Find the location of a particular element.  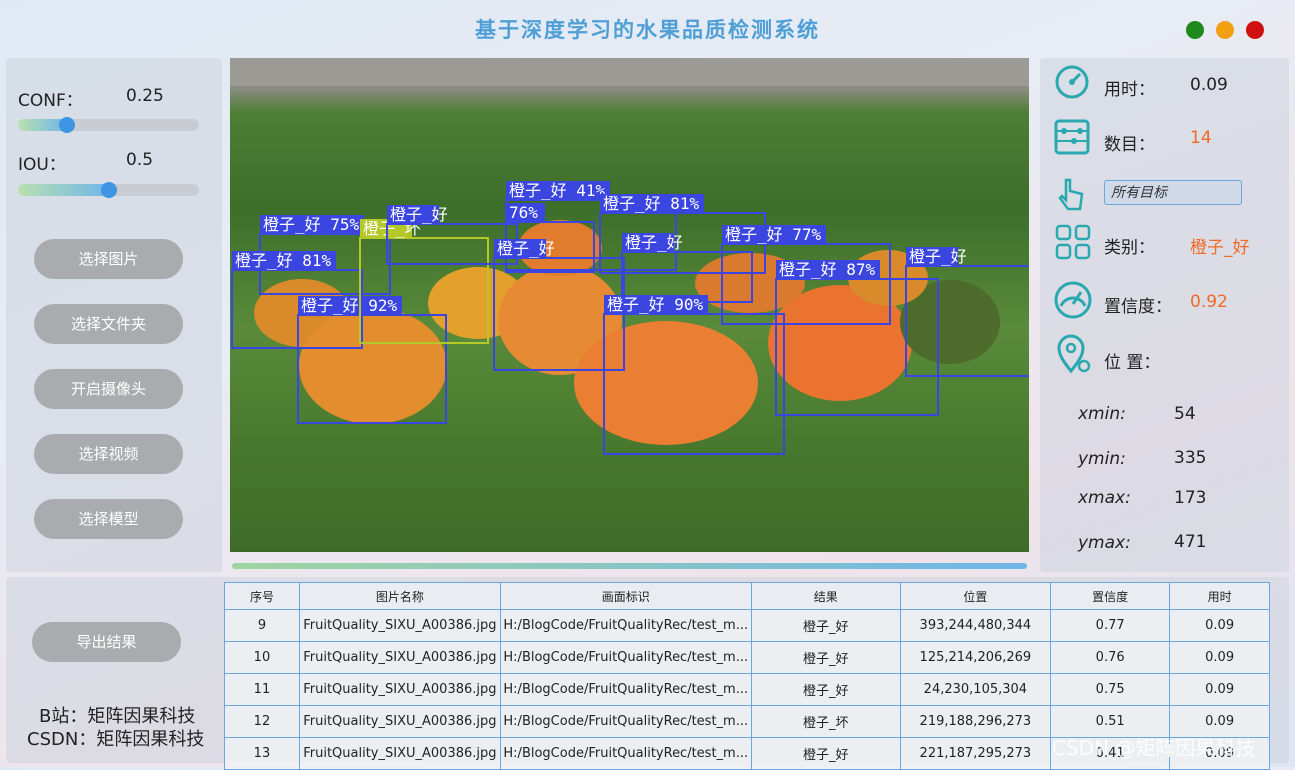

conf-label: CONF： is located at coordinates (50, 101).